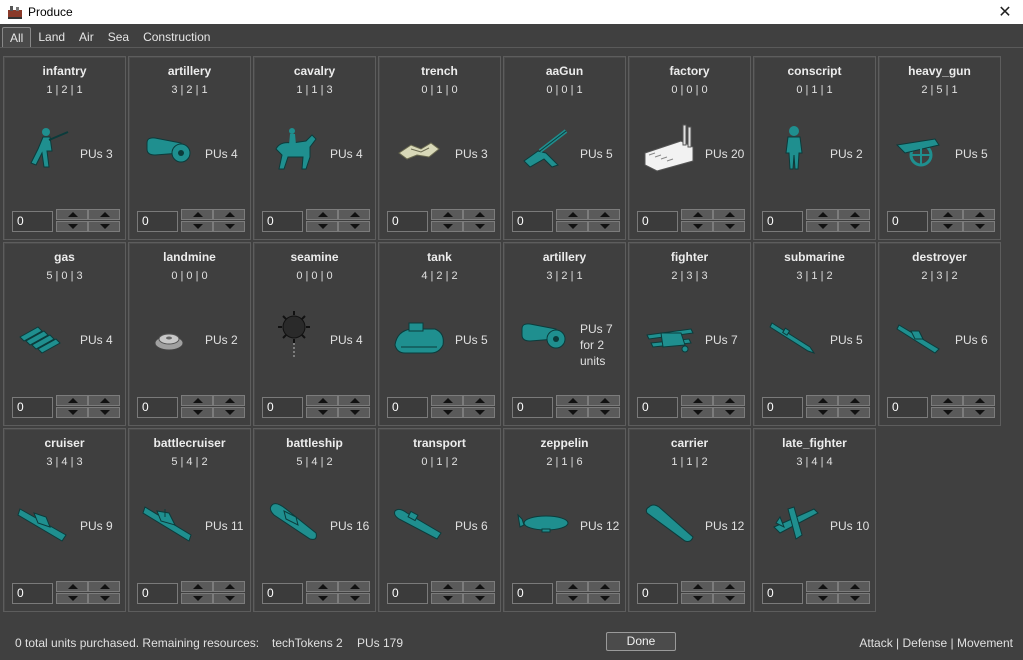  Describe the element at coordinates (17, 37) in the screenshot. I see `tab-all: All` at that location.